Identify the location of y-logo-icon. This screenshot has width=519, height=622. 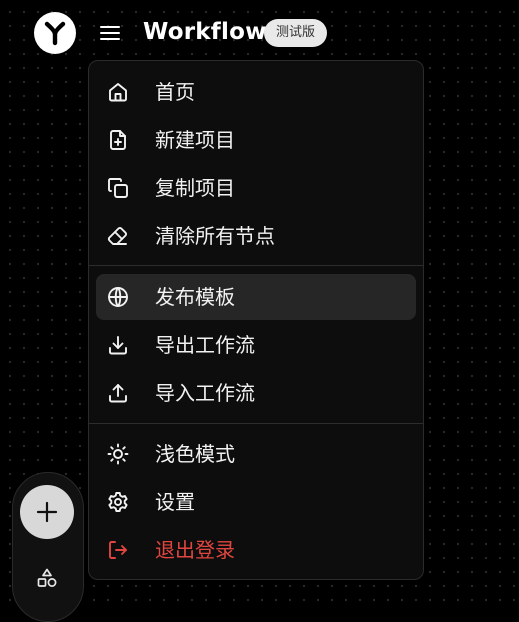
(55, 33).